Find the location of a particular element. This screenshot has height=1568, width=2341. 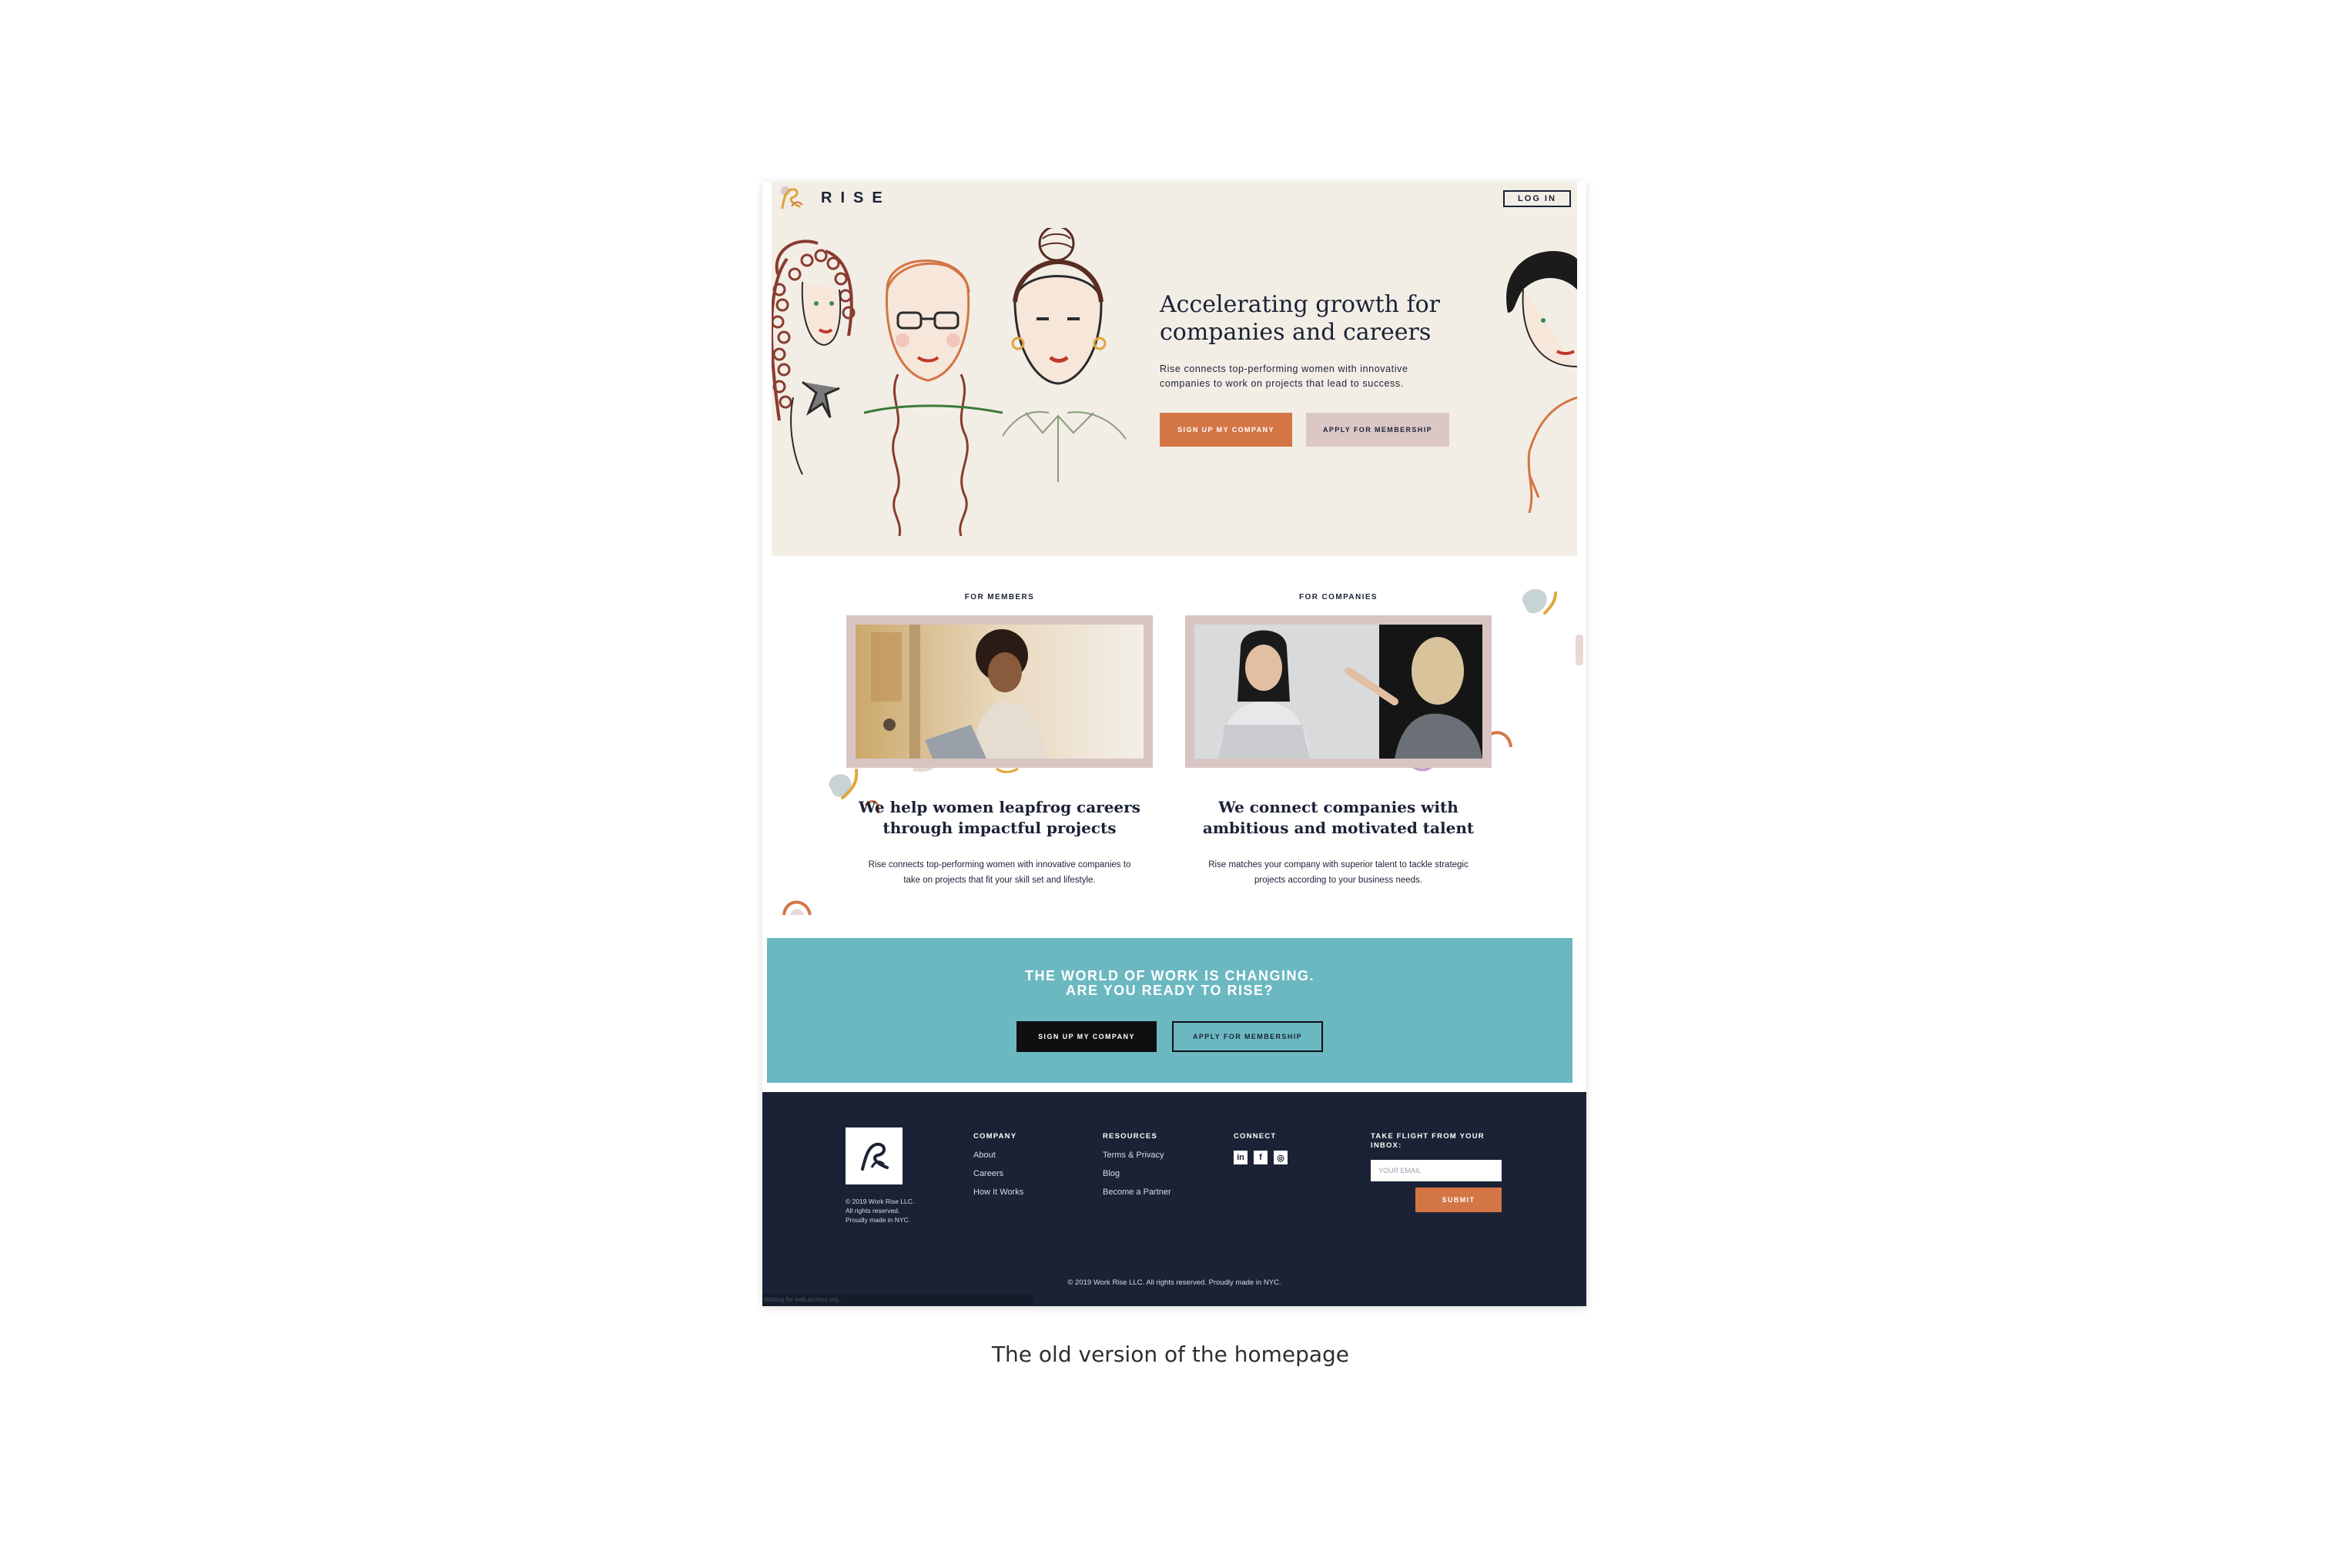

footer-resources-heading: RESOURCES is located at coordinates (1130, 1136).